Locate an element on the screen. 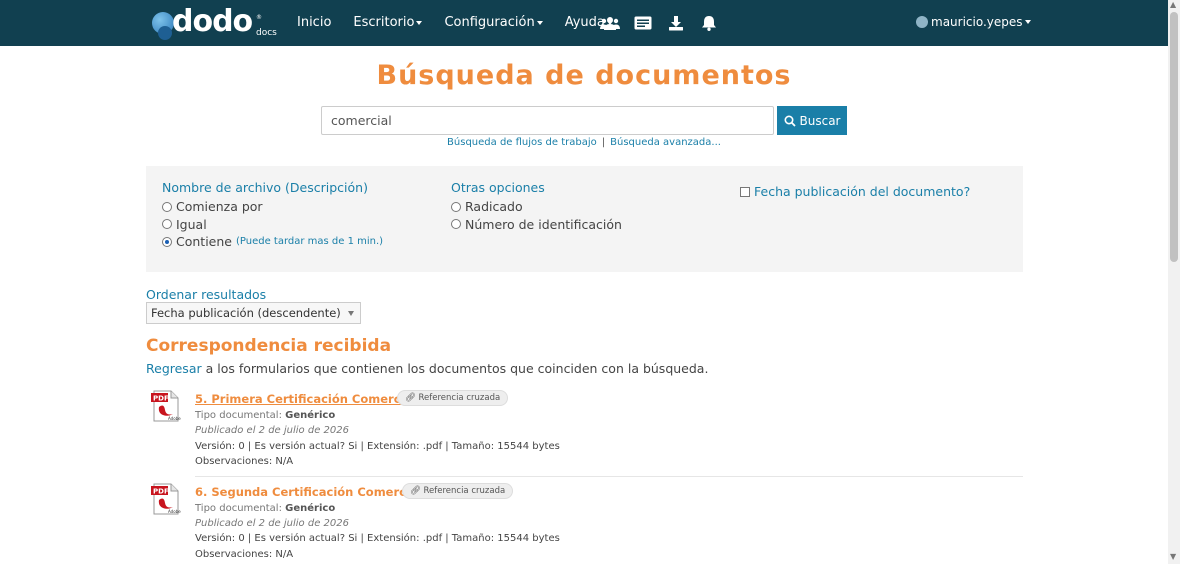  search-icon is located at coordinates (789, 120).